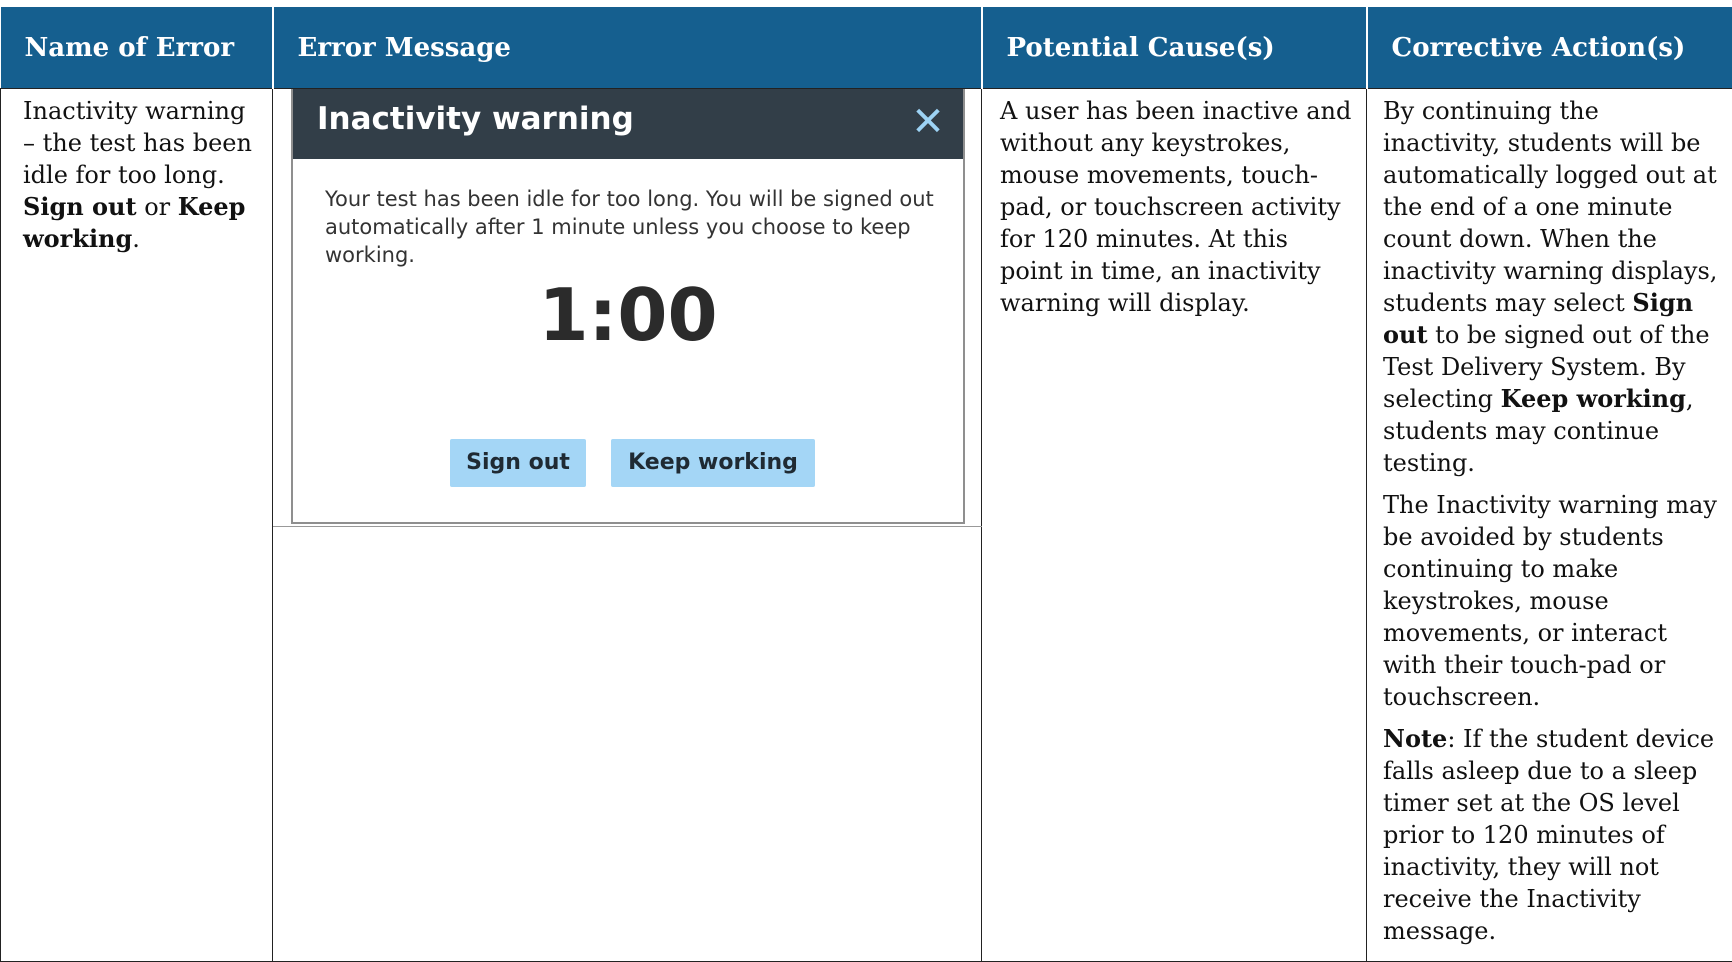  I want to click on note-label: Note, so click(1415, 738).